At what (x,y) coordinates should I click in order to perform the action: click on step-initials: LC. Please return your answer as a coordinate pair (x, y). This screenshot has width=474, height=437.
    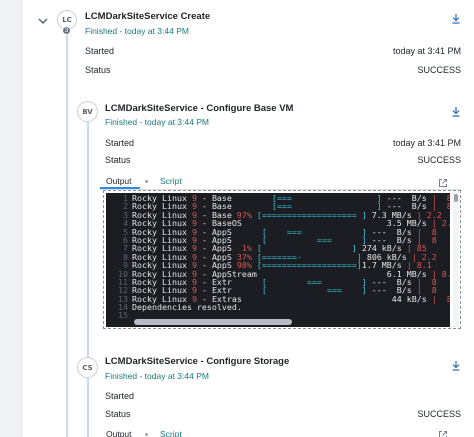
    Looking at the image, I should click on (67, 20).